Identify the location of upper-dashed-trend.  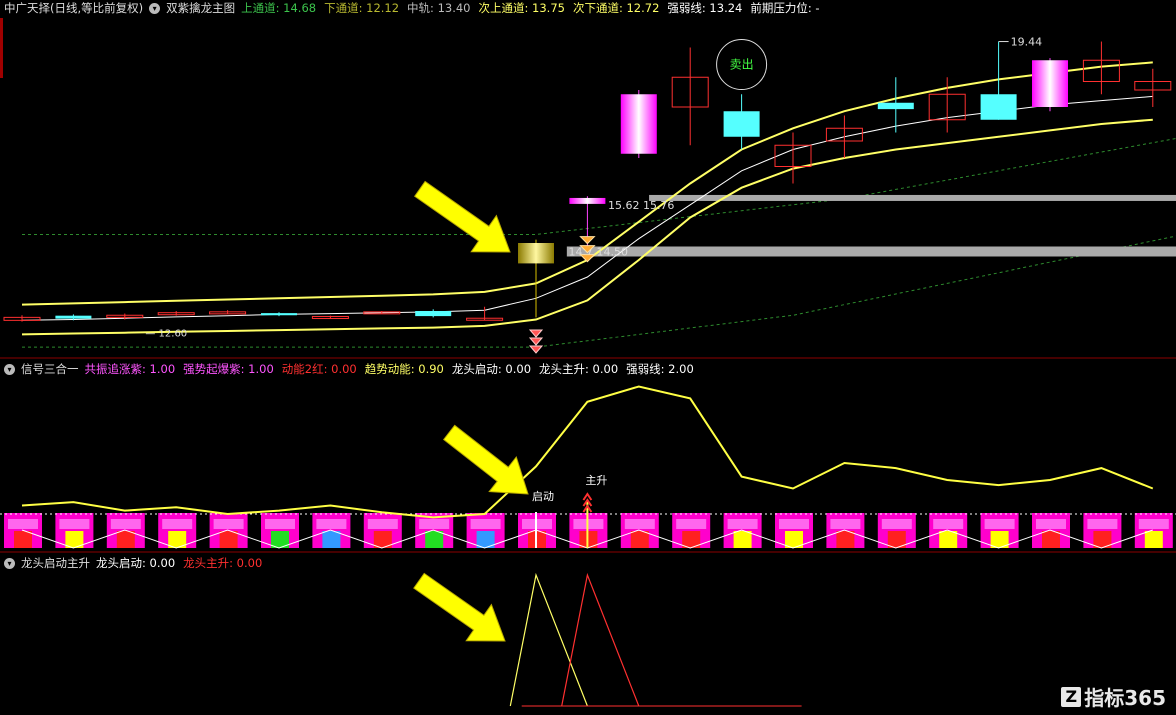
(599, 186).